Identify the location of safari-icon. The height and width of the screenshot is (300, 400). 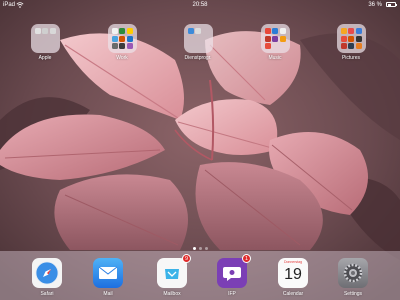
(47, 273).